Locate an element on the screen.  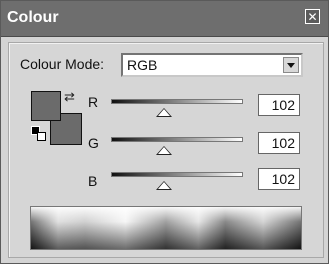
channel-value-b: 102 is located at coordinates (279, 179).